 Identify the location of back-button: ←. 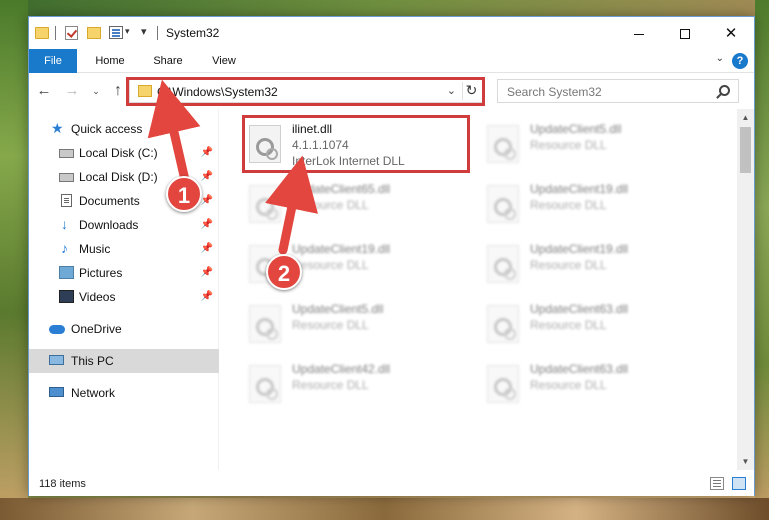
(44, 91).